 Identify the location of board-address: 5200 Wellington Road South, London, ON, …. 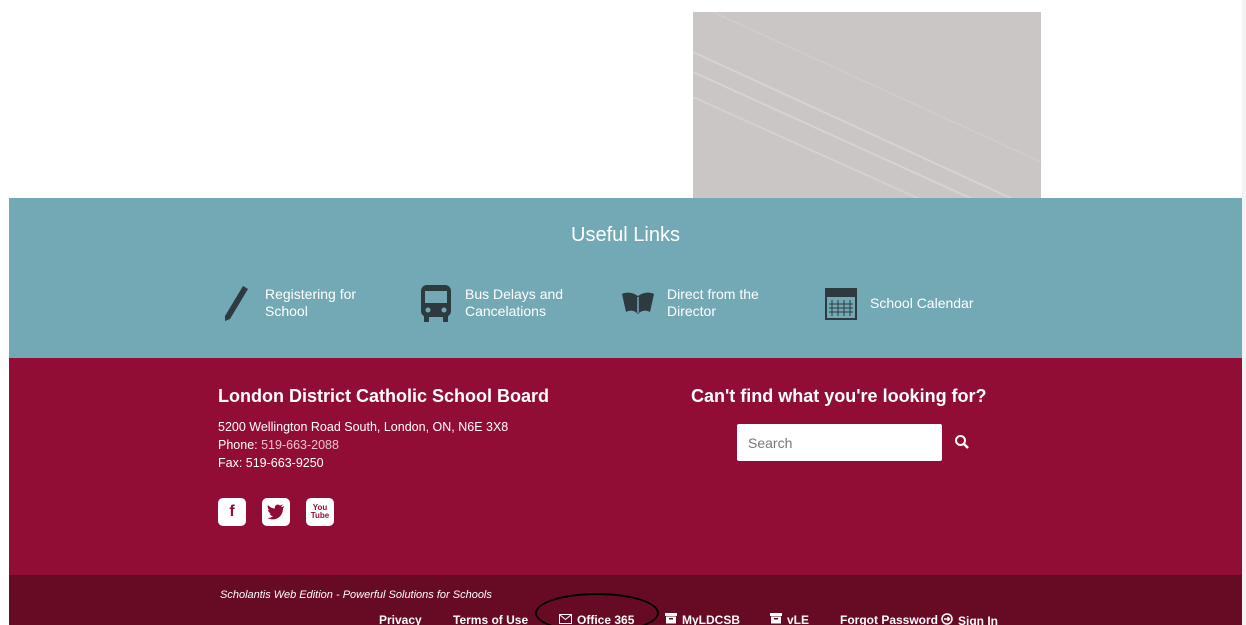
(363, 427).